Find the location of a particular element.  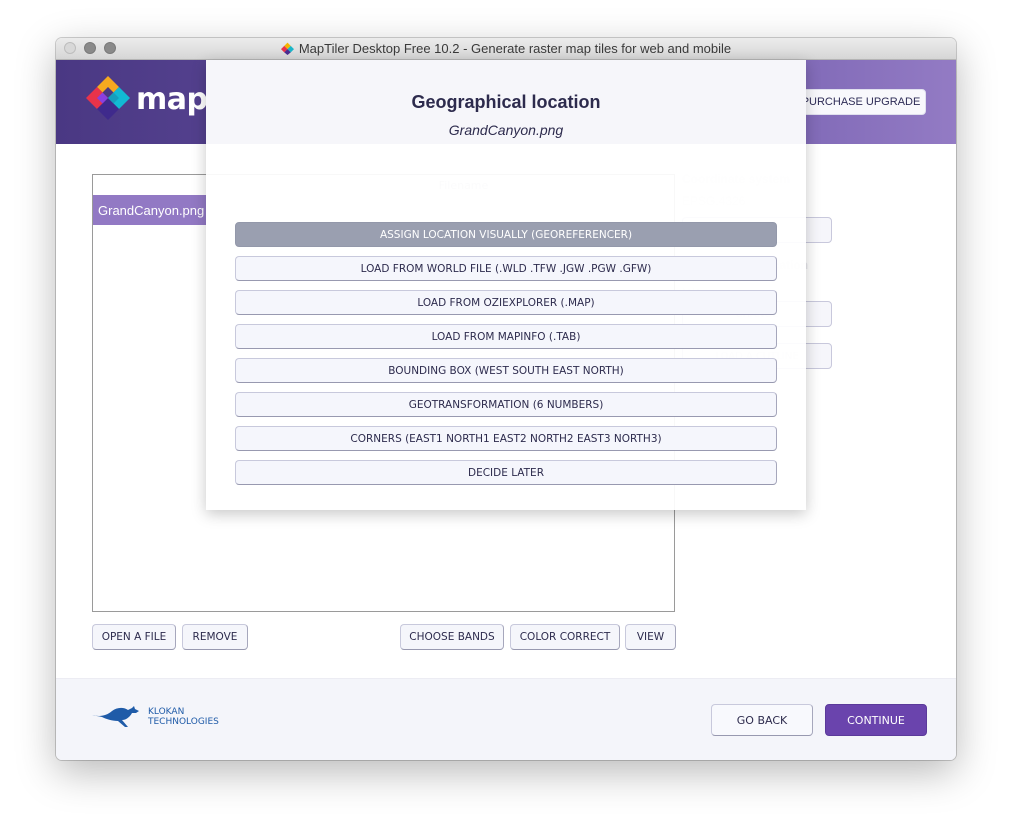

dialog-header: Geographical location GrandCanyon.png is located at coordinates (506, 102).